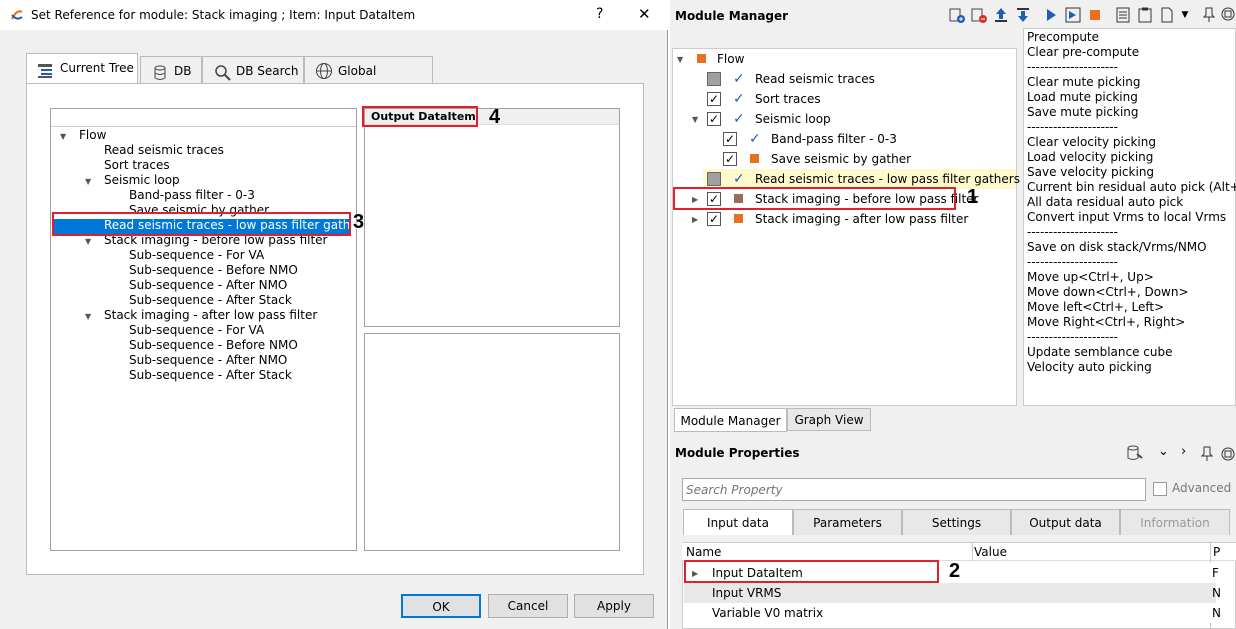 The width and height of the screenshot is (1236, 629). I want to click on document-icon, so click(1167, 15).